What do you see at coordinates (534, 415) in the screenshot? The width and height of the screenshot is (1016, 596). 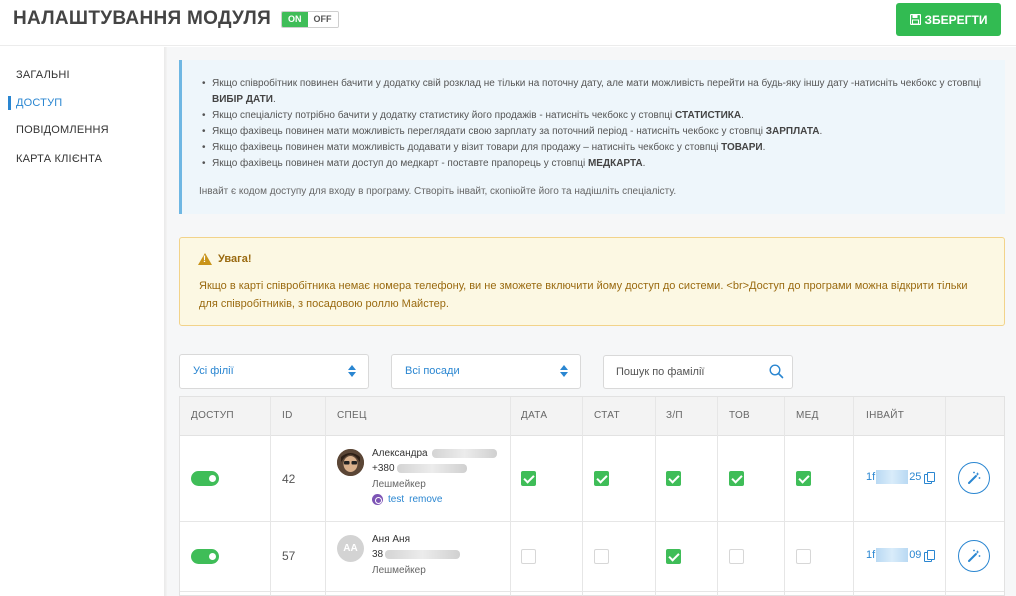 I see `col-date: ДАТА` at bounding box center [534, 415].